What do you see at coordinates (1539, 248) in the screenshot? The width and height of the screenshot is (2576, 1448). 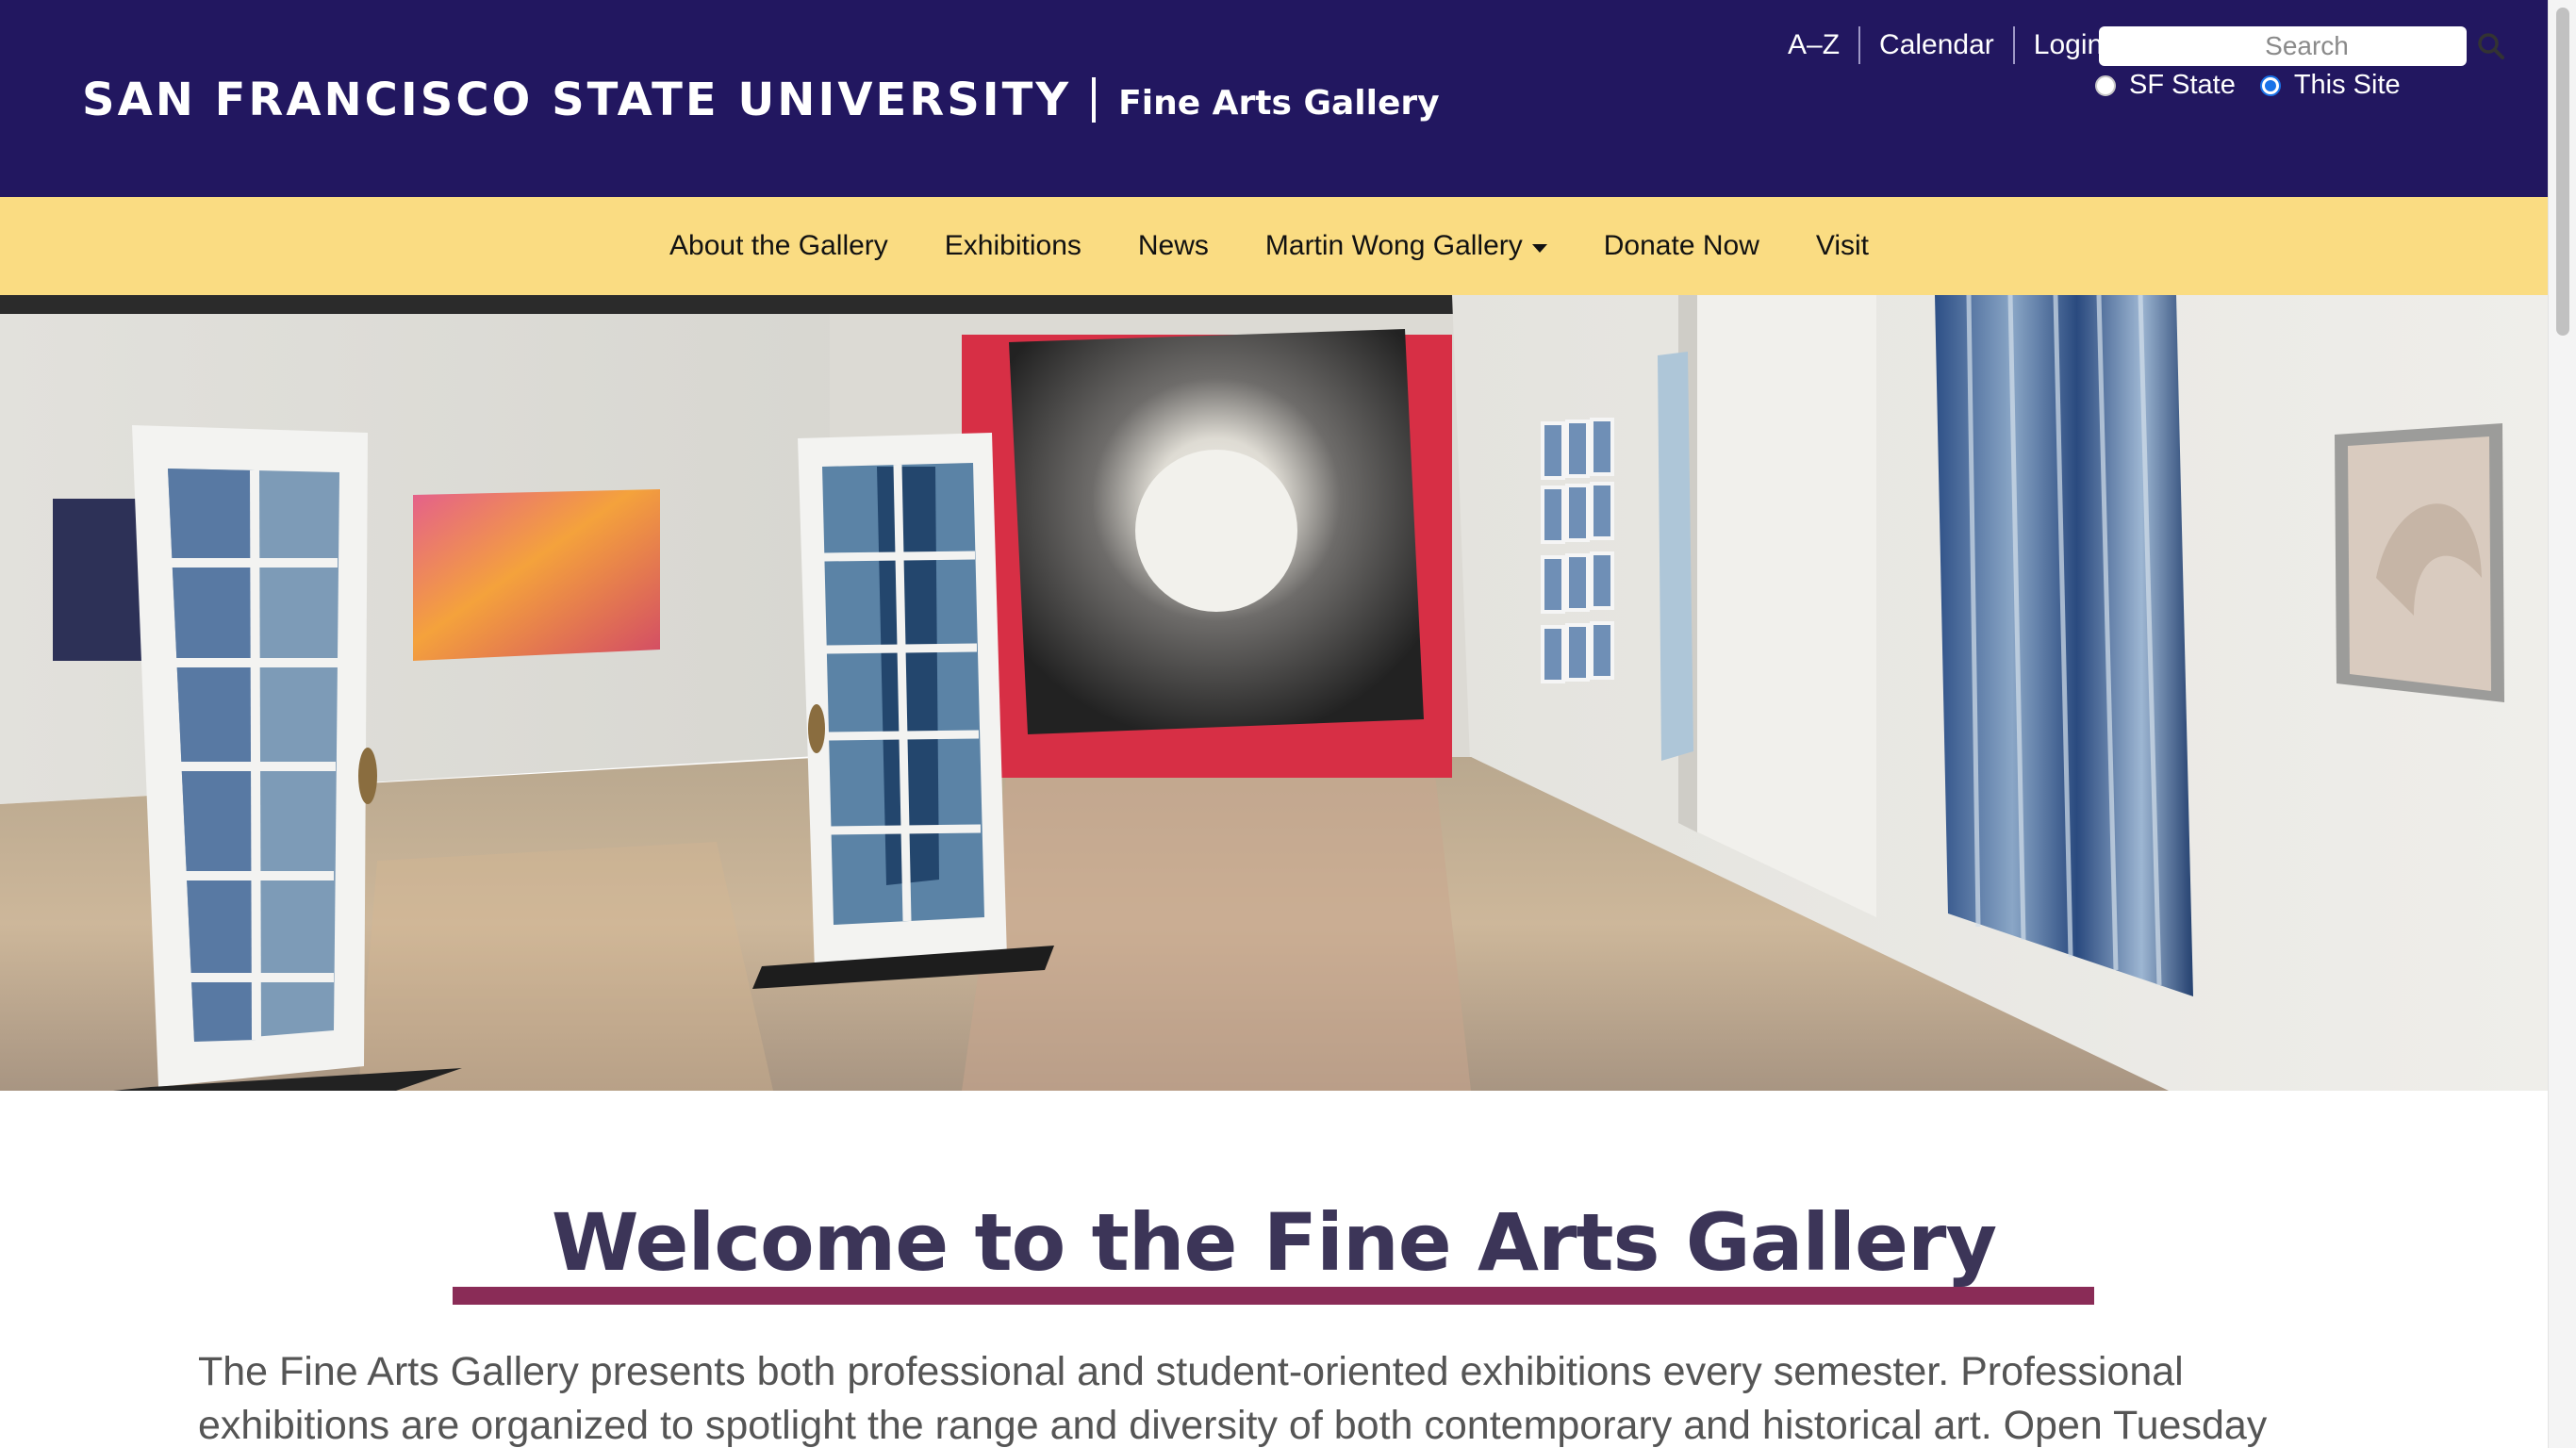 I see `caret-down-icon` at bounding box center [1539, 248].